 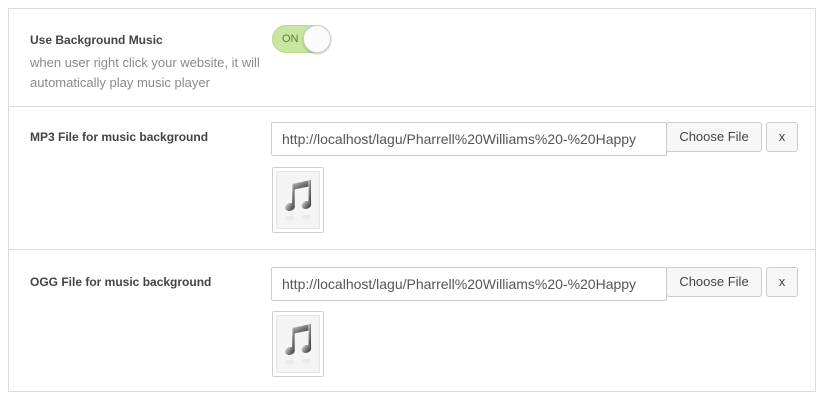 What do you see at coordinates (290, 39) in the screenshot?
I see `toggle-state-label: ON` at bounding box center [290, 39].